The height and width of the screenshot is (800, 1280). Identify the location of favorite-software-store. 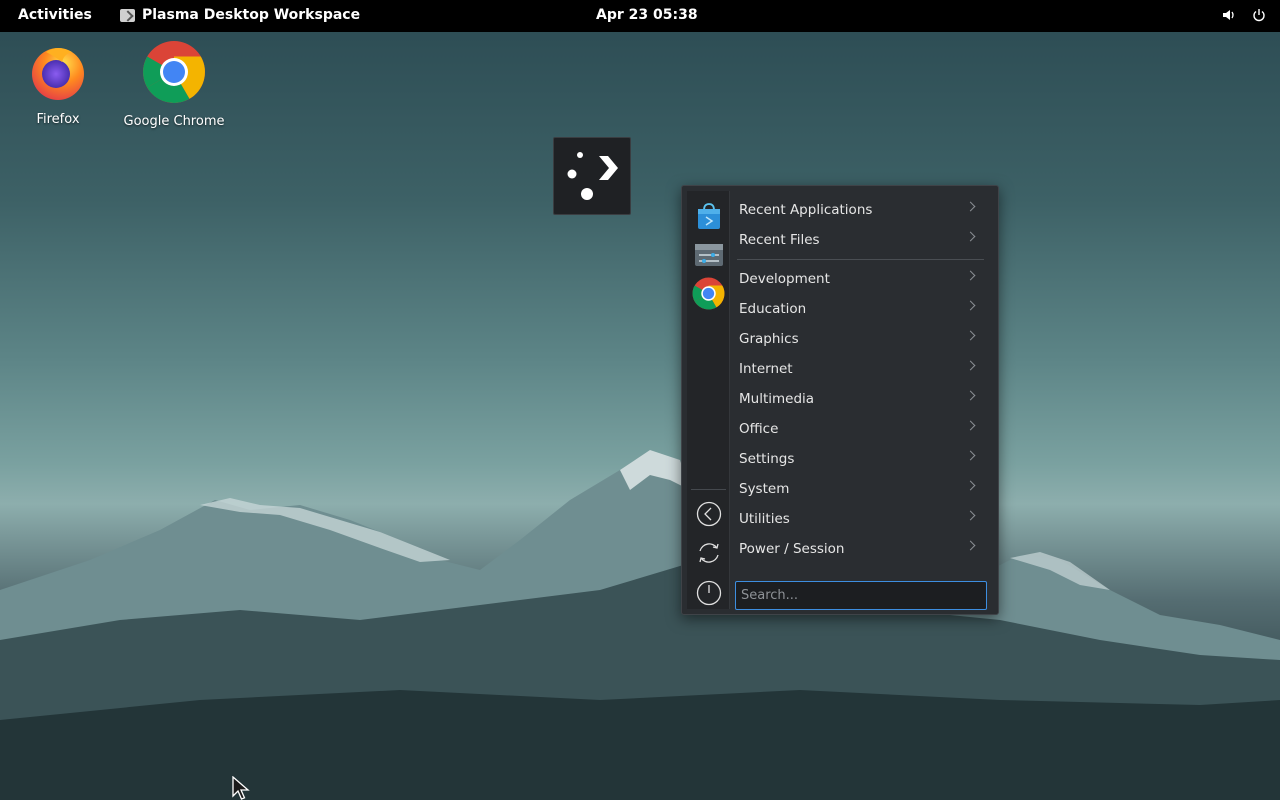
(708, 215).